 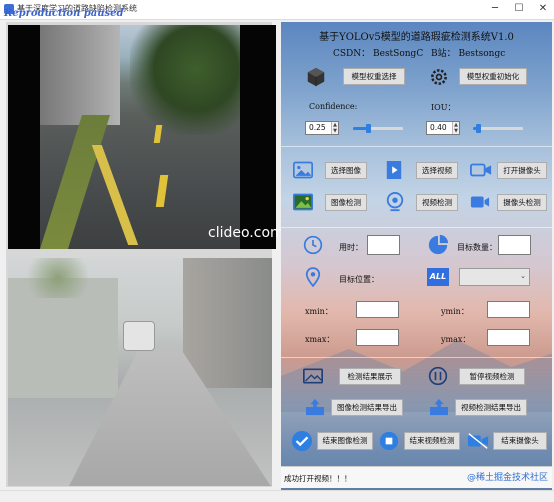 I want to click on confidence-value: 0.25, so click(x=317, y=128).